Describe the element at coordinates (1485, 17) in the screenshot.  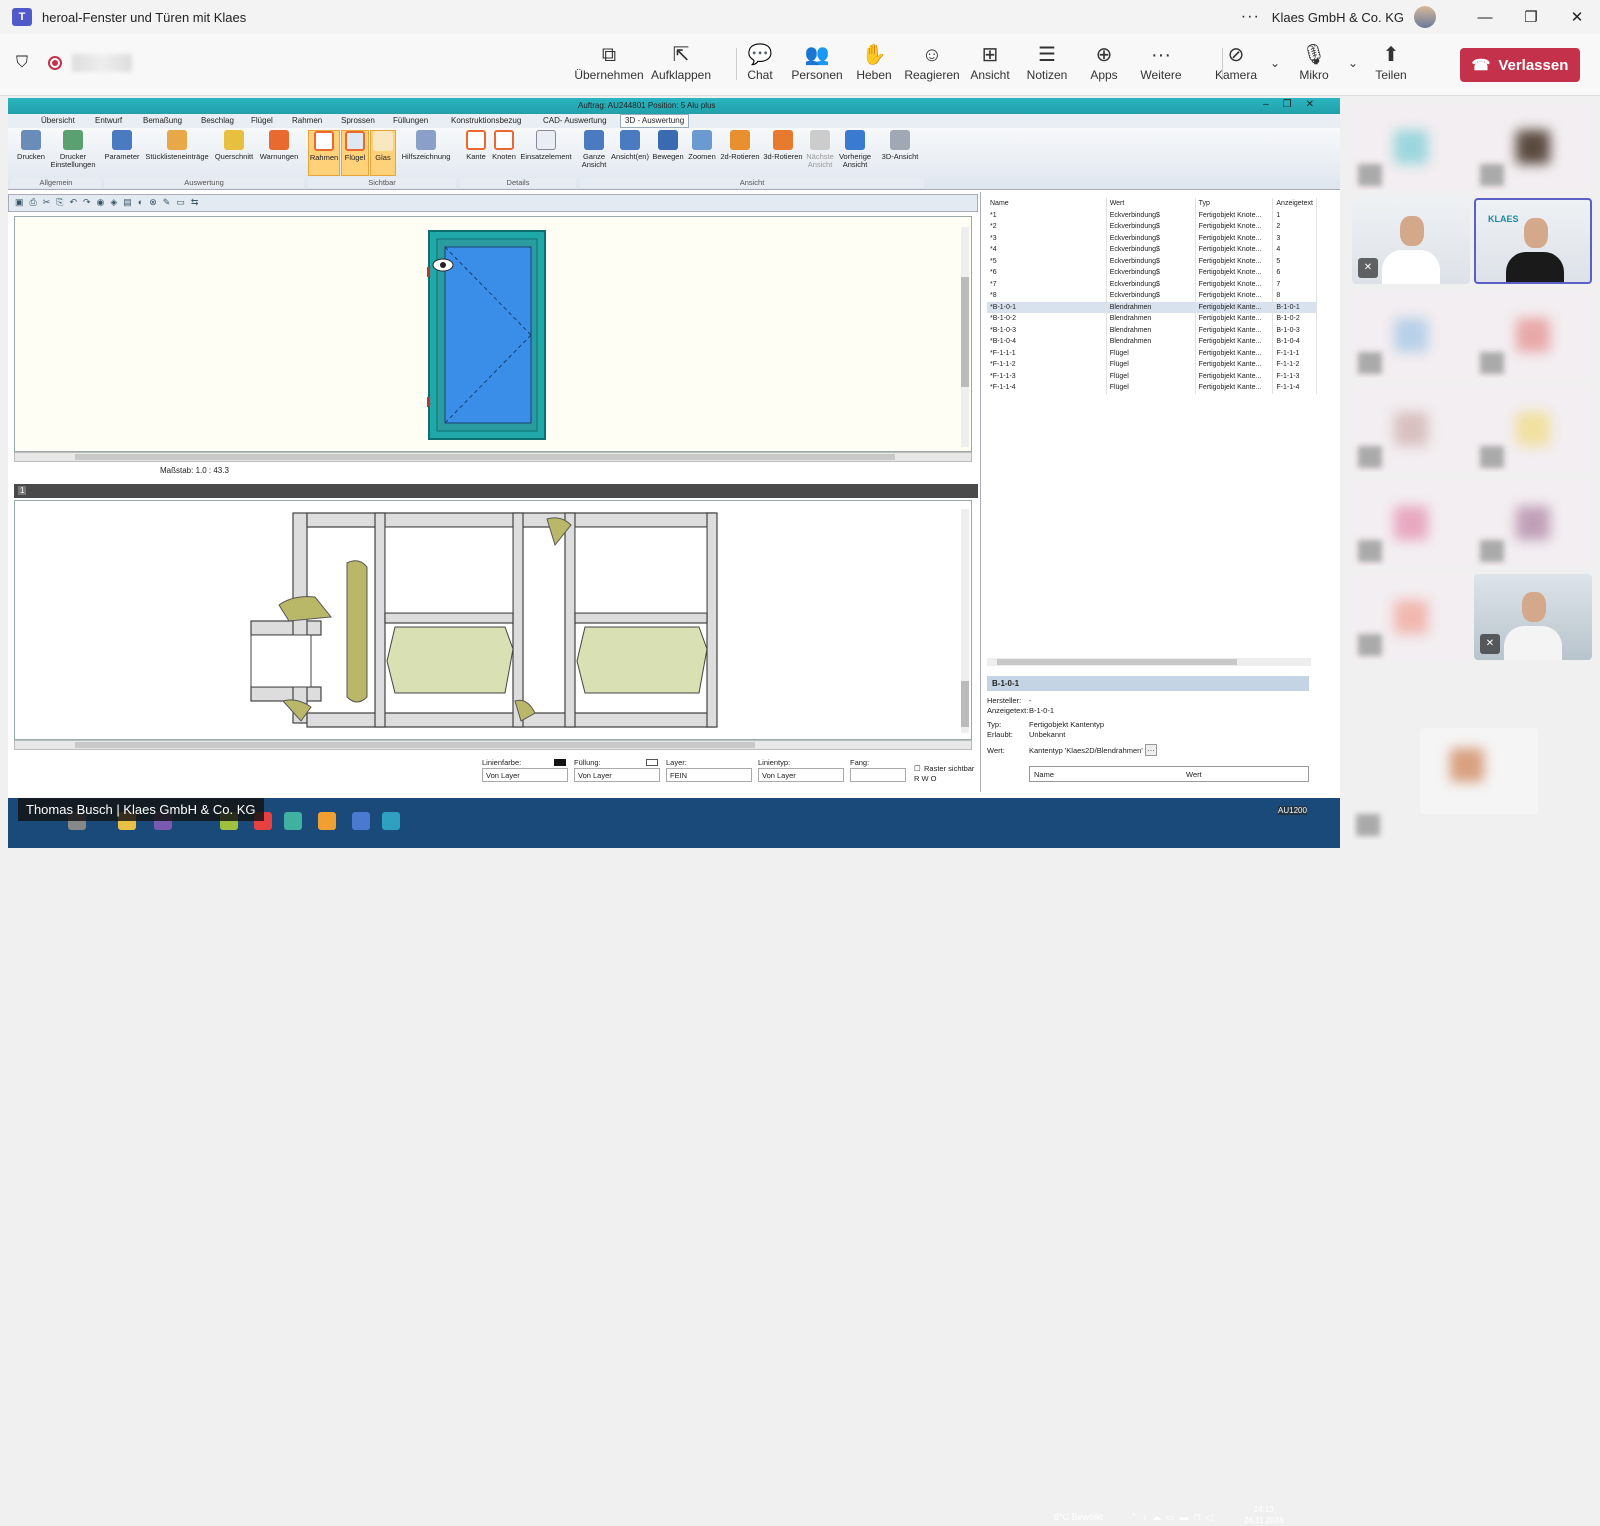
I see `minimize-button: —` at that location.